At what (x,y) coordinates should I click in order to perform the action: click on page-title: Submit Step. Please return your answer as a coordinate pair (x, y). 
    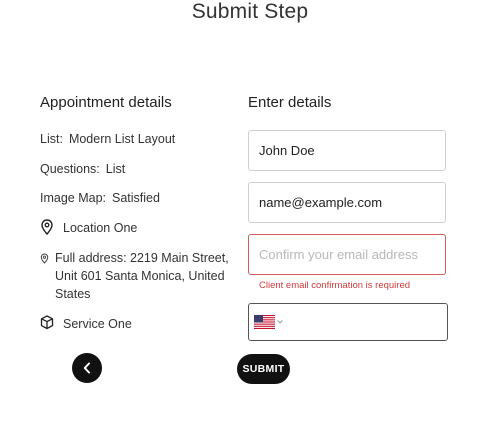
    Looking at the image, I should click on (250, 11).